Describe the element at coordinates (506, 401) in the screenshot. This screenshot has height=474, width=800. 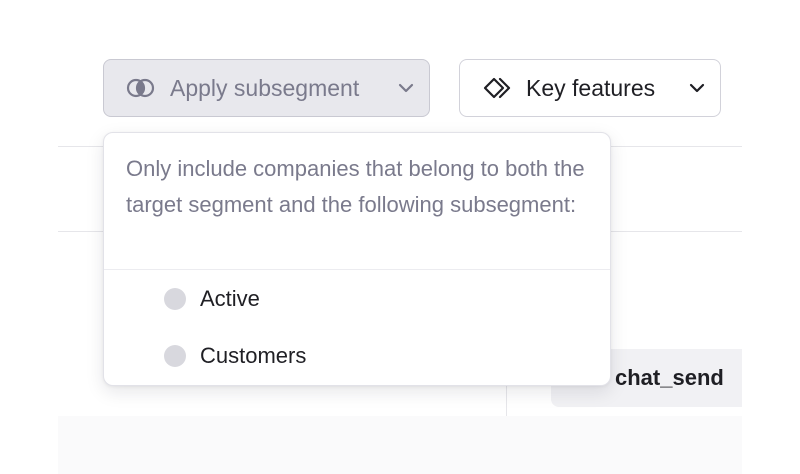
I see `column-divider` at that location.